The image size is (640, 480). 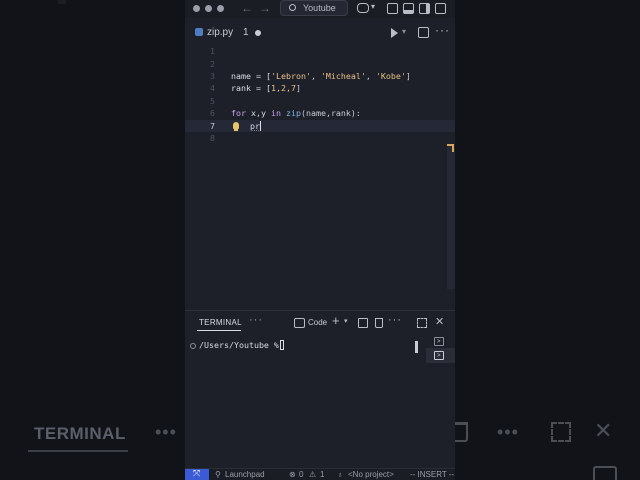 What do you see at coordinates (432, 474) in the screenshot?
I see `vim-mode-label: -- INSERT --` at bounding box center [432, 474].